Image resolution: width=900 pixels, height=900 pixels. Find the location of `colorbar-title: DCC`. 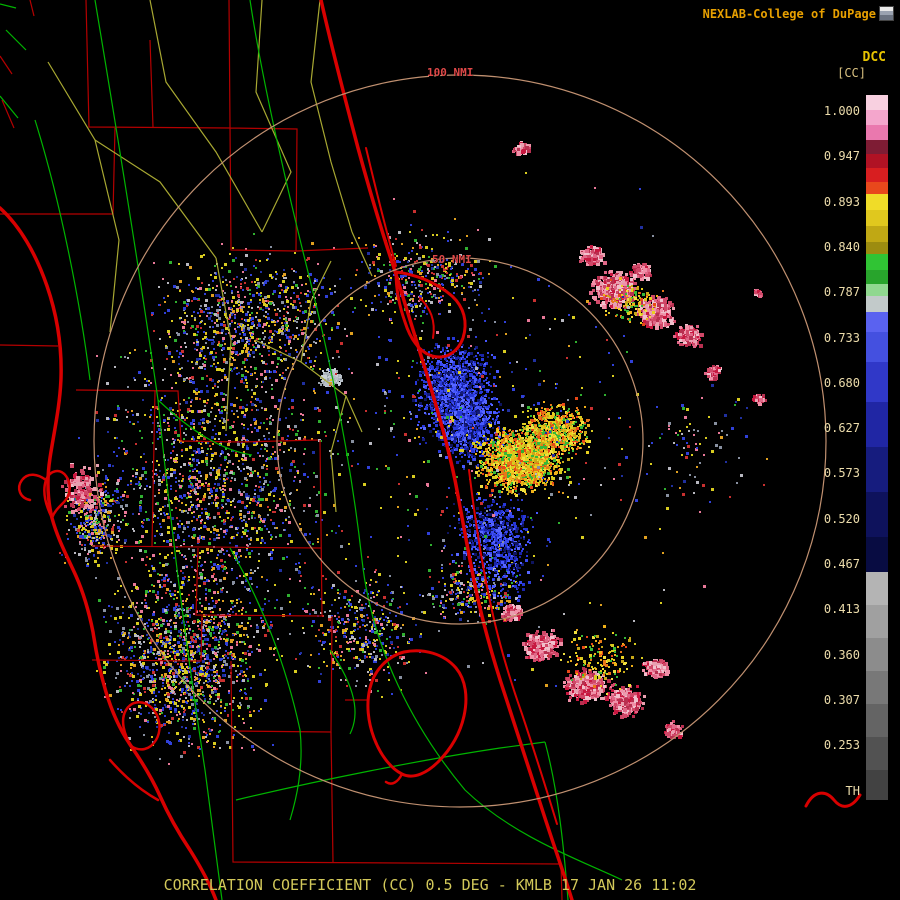

colorbar-title: DCC is located at coordinates (874, 57).